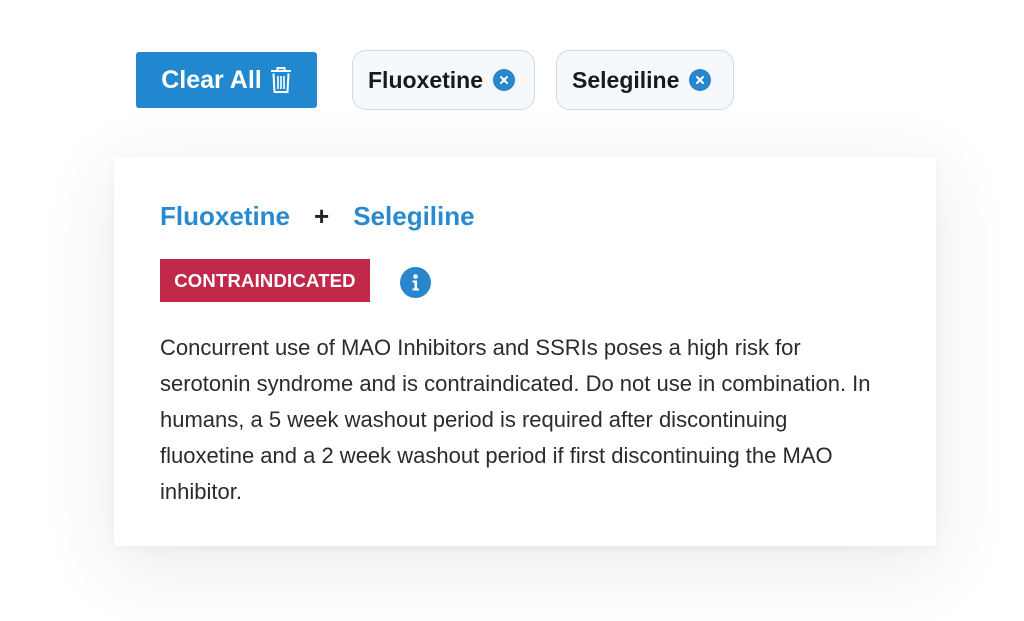  What do you see at coordinates (322, 216) in the screenshot?
I see `plus-sign: +` at bounding box center [322, 216].